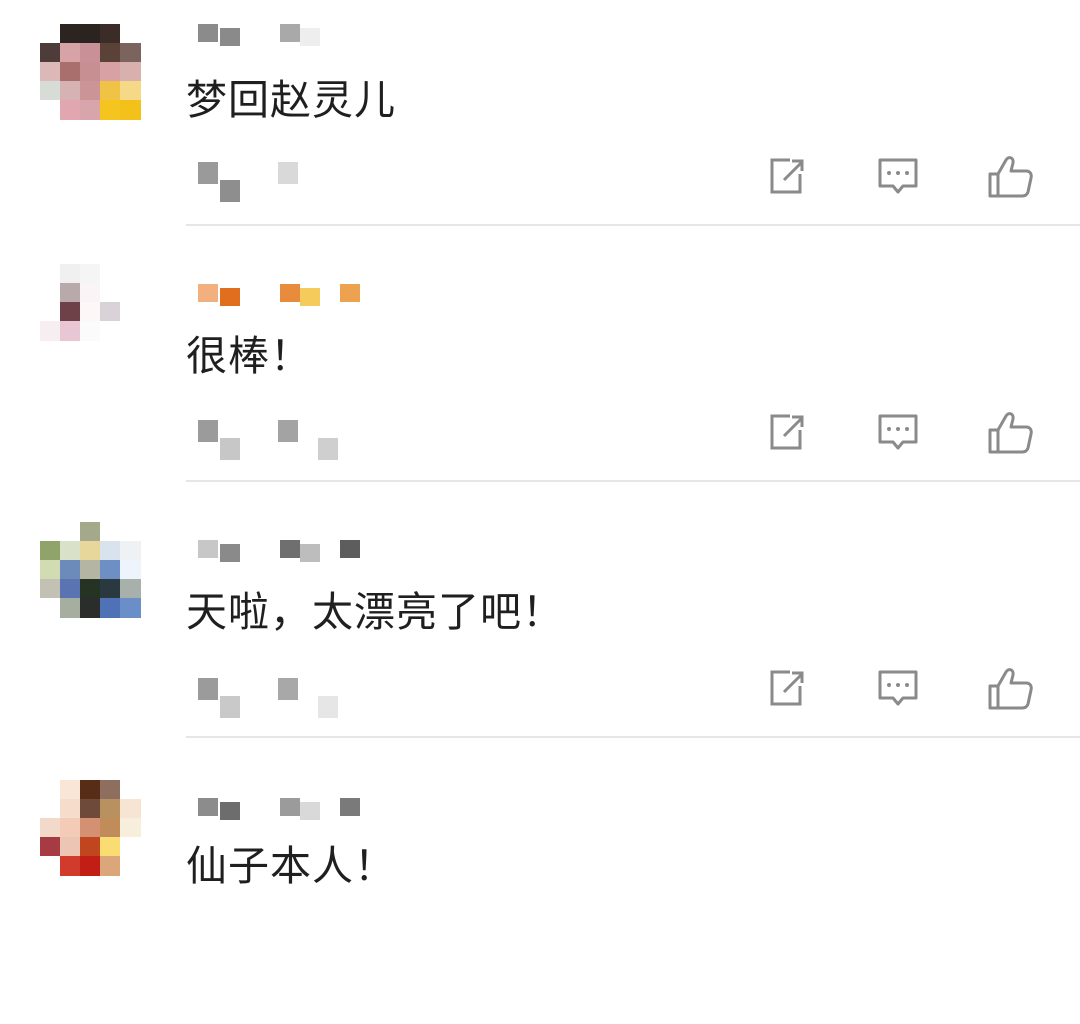 The height and width of the screenshot is (1024, 1080). What do you see at coordinates (633, 481) in the screenshot?
I see `divider` at bounding box center [633, 481].